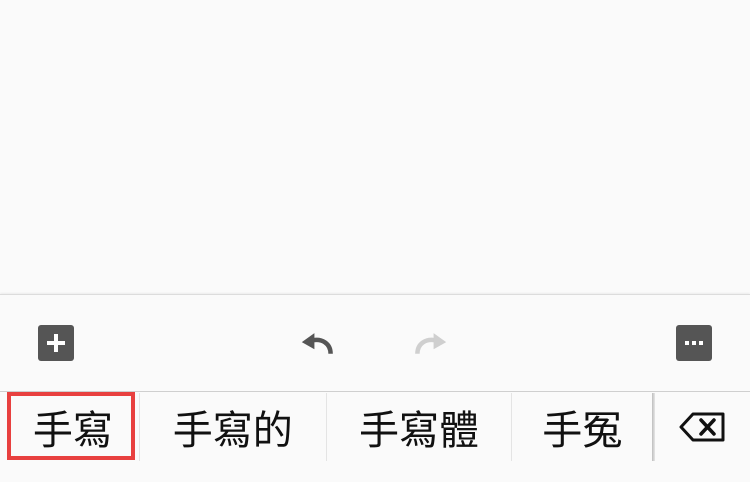 This screenshot has width=750, height=482. I want to click on backspace-icon, so click(702, 427).